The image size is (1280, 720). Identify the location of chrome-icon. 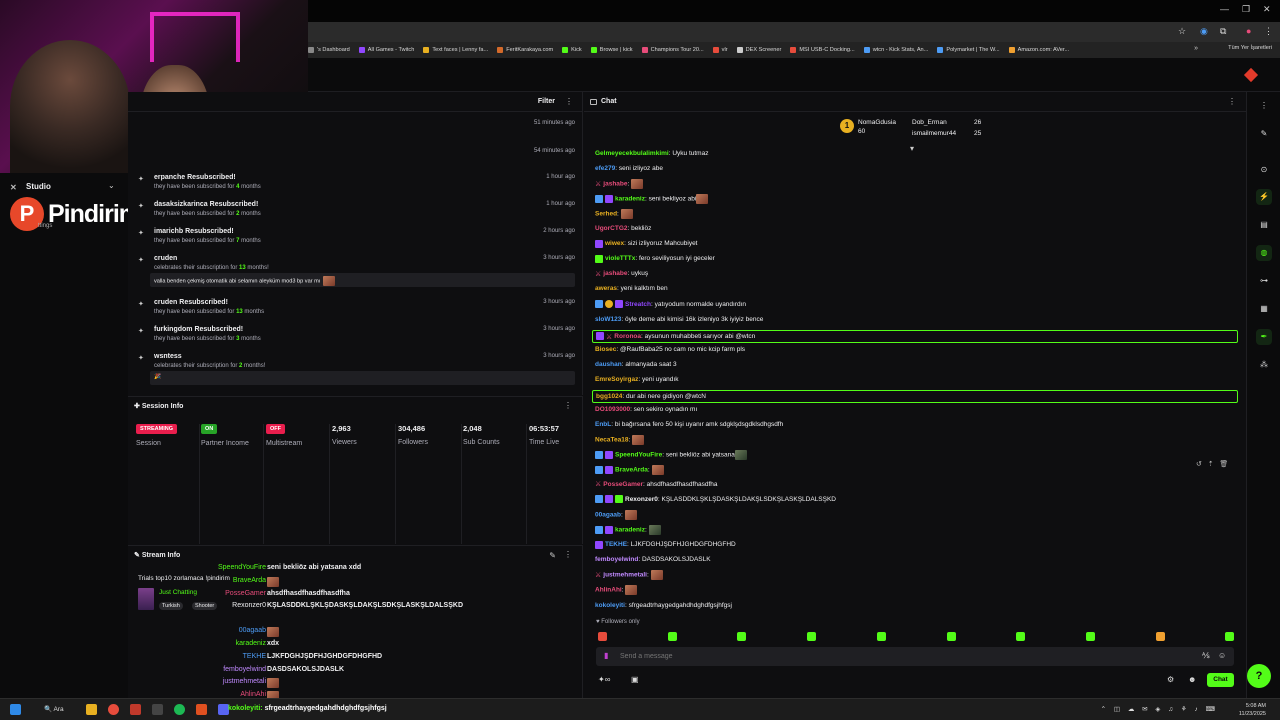
(113, 709).